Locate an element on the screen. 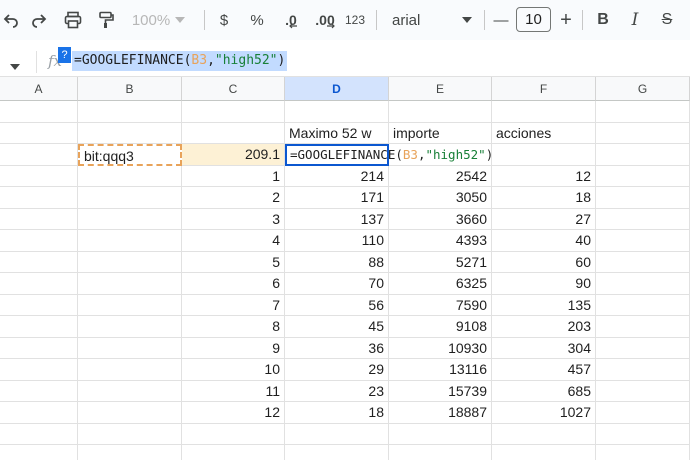 This screenshot has height=460, width=690. cell-e7: 4393 is located at coordinates (440, 241).